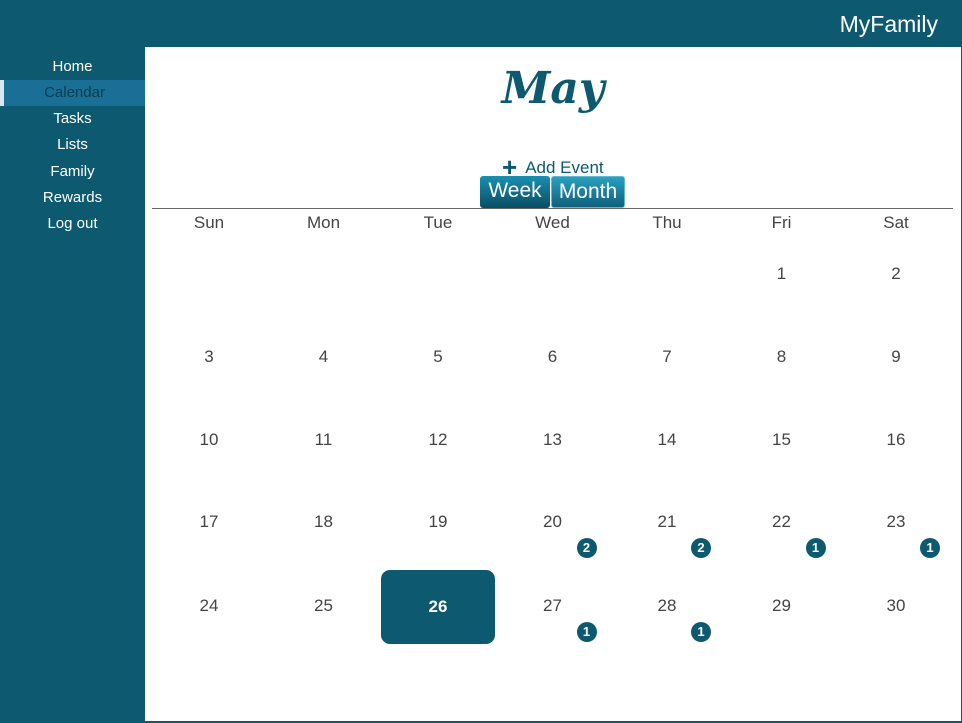 The height and width of the screenshot is (723, 962). I want to click on week-view-button: Week, so click(515, 192).